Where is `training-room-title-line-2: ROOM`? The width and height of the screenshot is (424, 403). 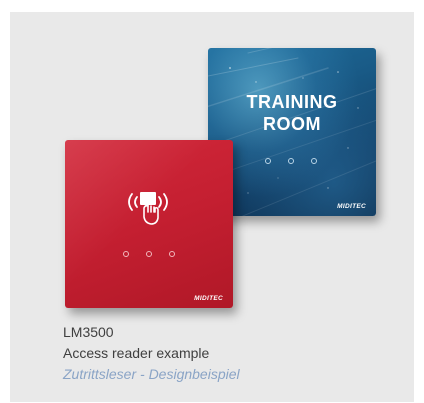
training-room-title-line-2: ROOM is located at coordinates (292, 124).